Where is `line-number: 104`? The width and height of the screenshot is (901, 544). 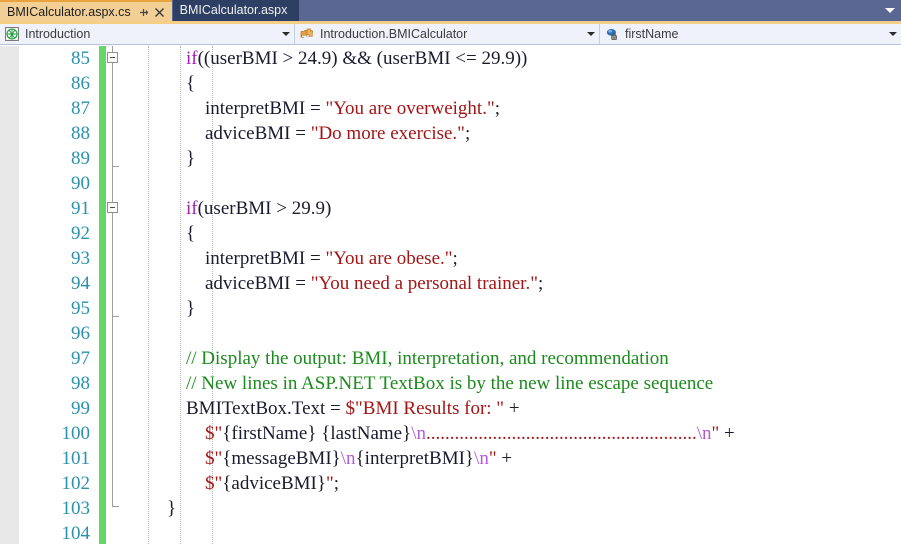
line-number: 104 is located at coordinates (76, 533).